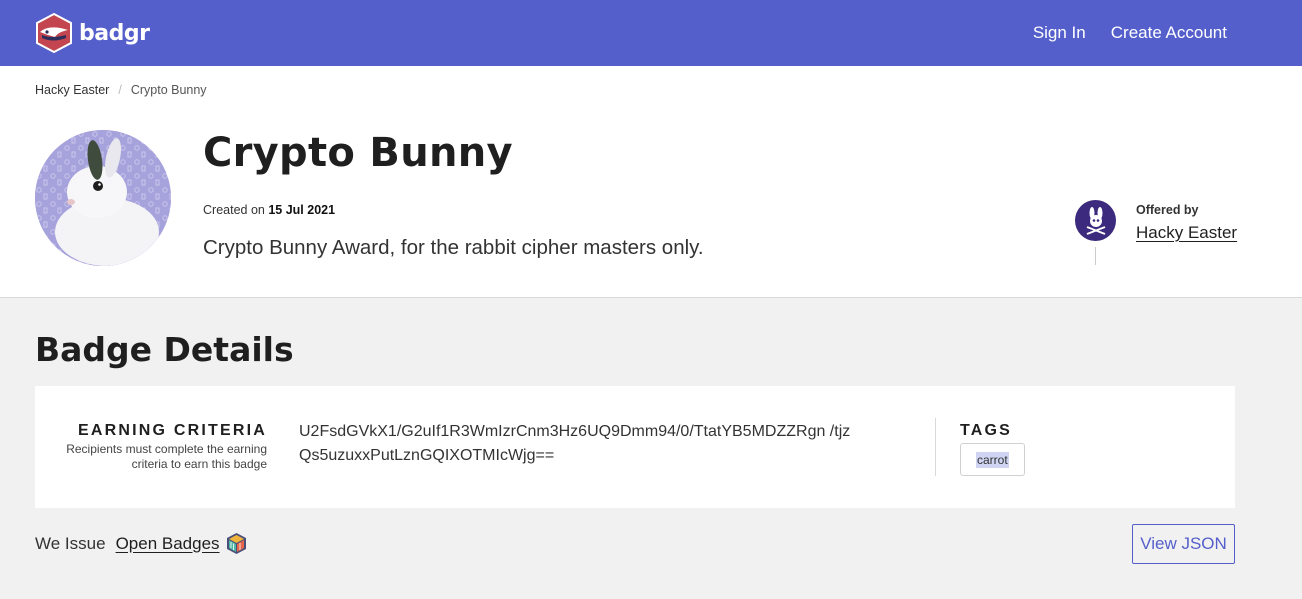 This screenshot has height=599, width=1302. Describe the element at coordinates (358, 153) in the screenshot. I see `badge-title: Crypto Bunny` at that location.